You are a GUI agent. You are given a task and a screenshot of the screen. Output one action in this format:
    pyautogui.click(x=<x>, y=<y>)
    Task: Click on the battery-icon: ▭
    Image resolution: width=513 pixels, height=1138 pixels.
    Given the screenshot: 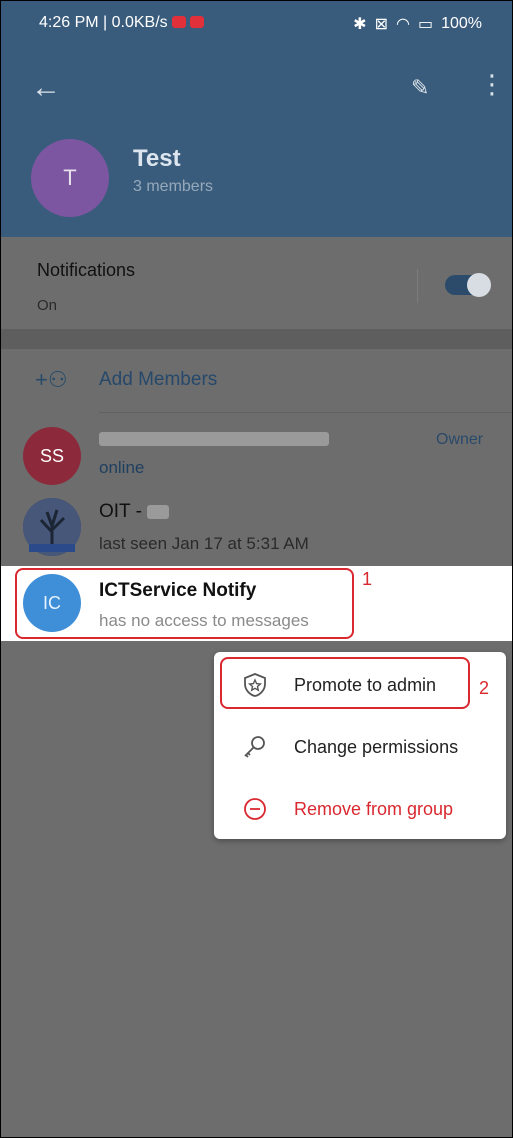 What is the action you would take?
    pyautogui.click(x=425, y=24)
    